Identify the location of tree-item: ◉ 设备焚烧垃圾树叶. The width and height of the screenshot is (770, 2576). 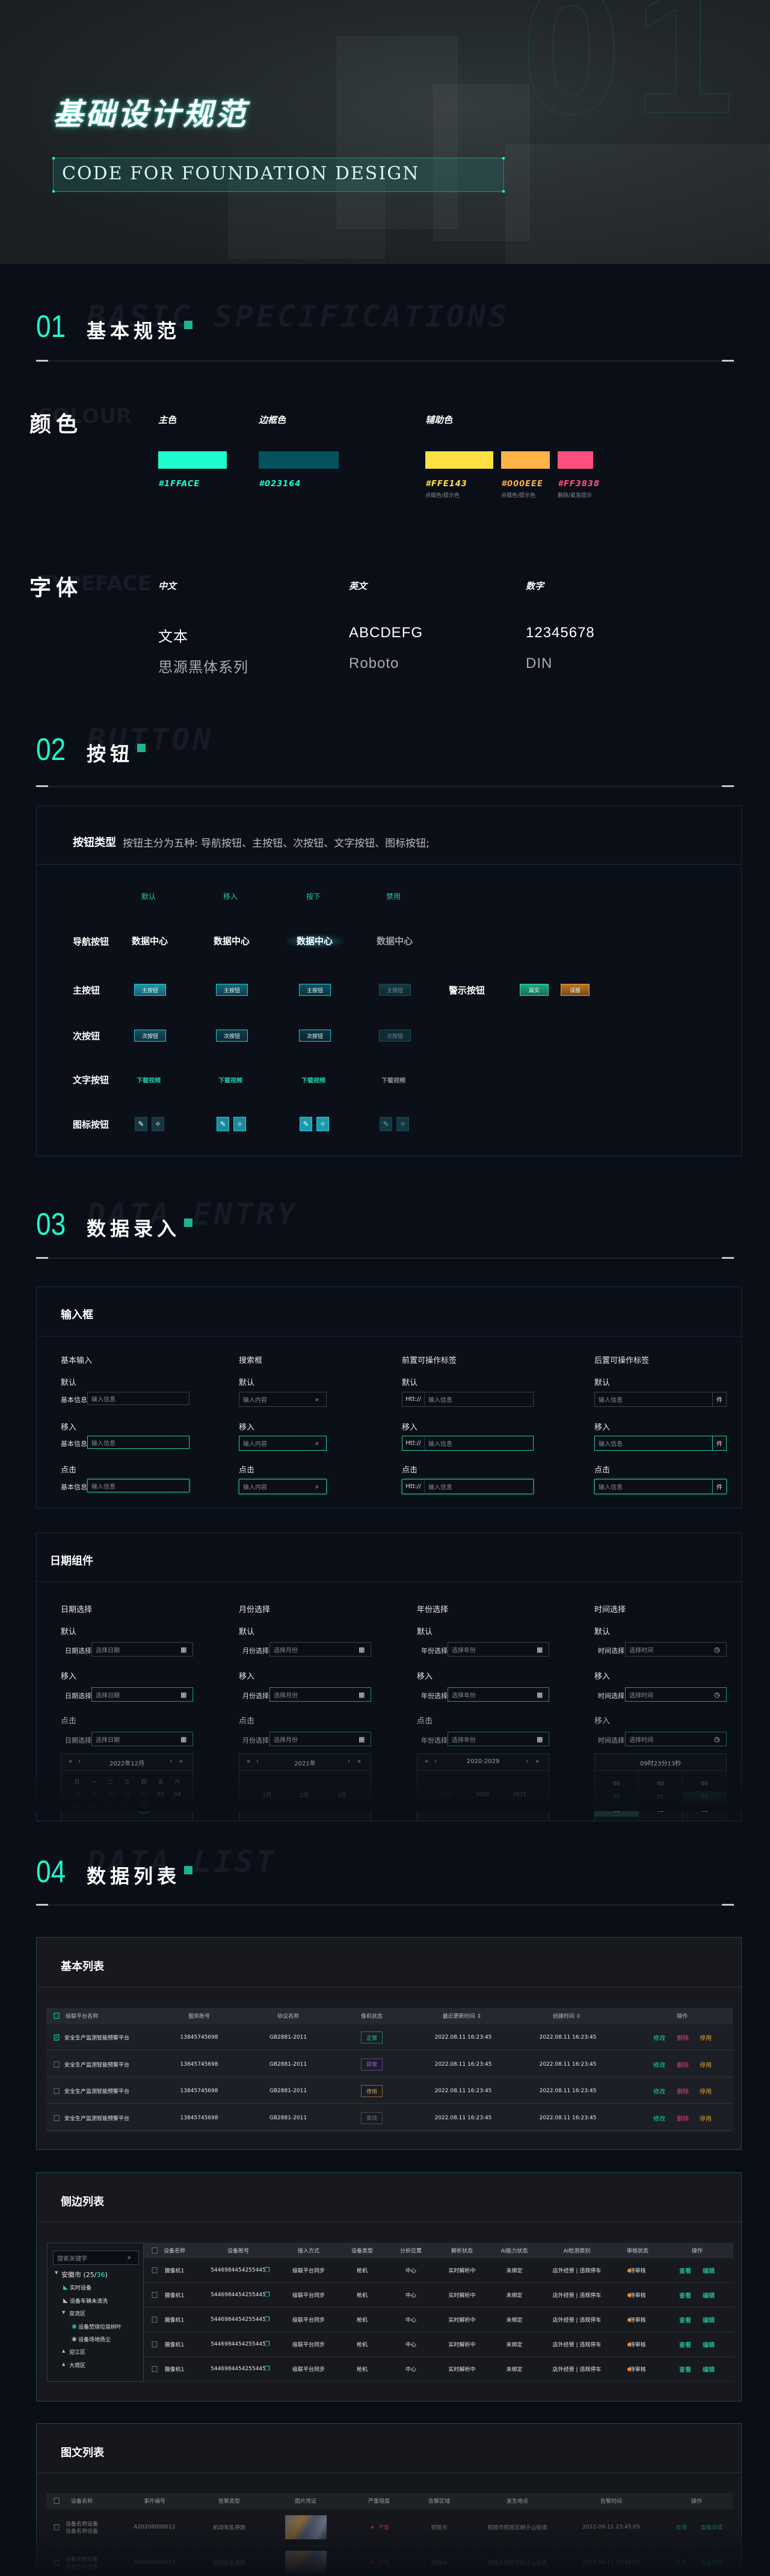
(96, 2327).